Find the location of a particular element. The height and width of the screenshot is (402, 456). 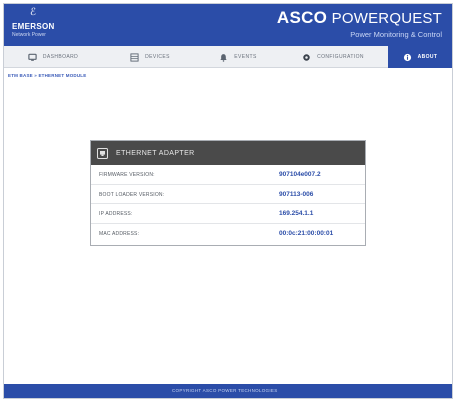

nav-tab-label: EVENTS is located at coordinates (245, 57).